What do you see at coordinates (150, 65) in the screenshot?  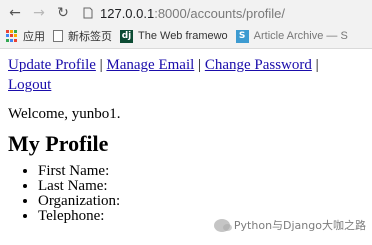 I see `manage-email-link: Manage Email` at bounding box center [150, 65].